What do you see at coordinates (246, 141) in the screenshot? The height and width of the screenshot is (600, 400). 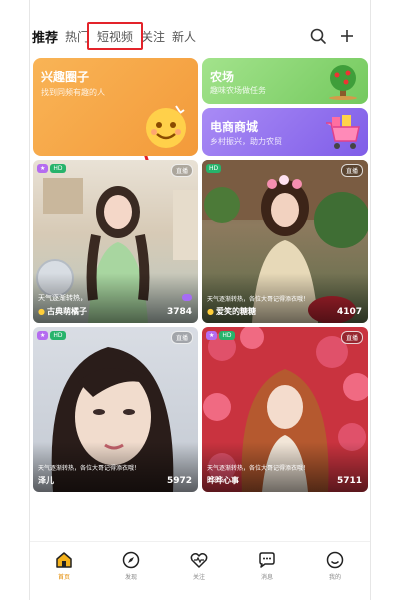 I see `card-mall-subtitle: 乡村振兴，助力农贸` at bounding box center [246, 141].